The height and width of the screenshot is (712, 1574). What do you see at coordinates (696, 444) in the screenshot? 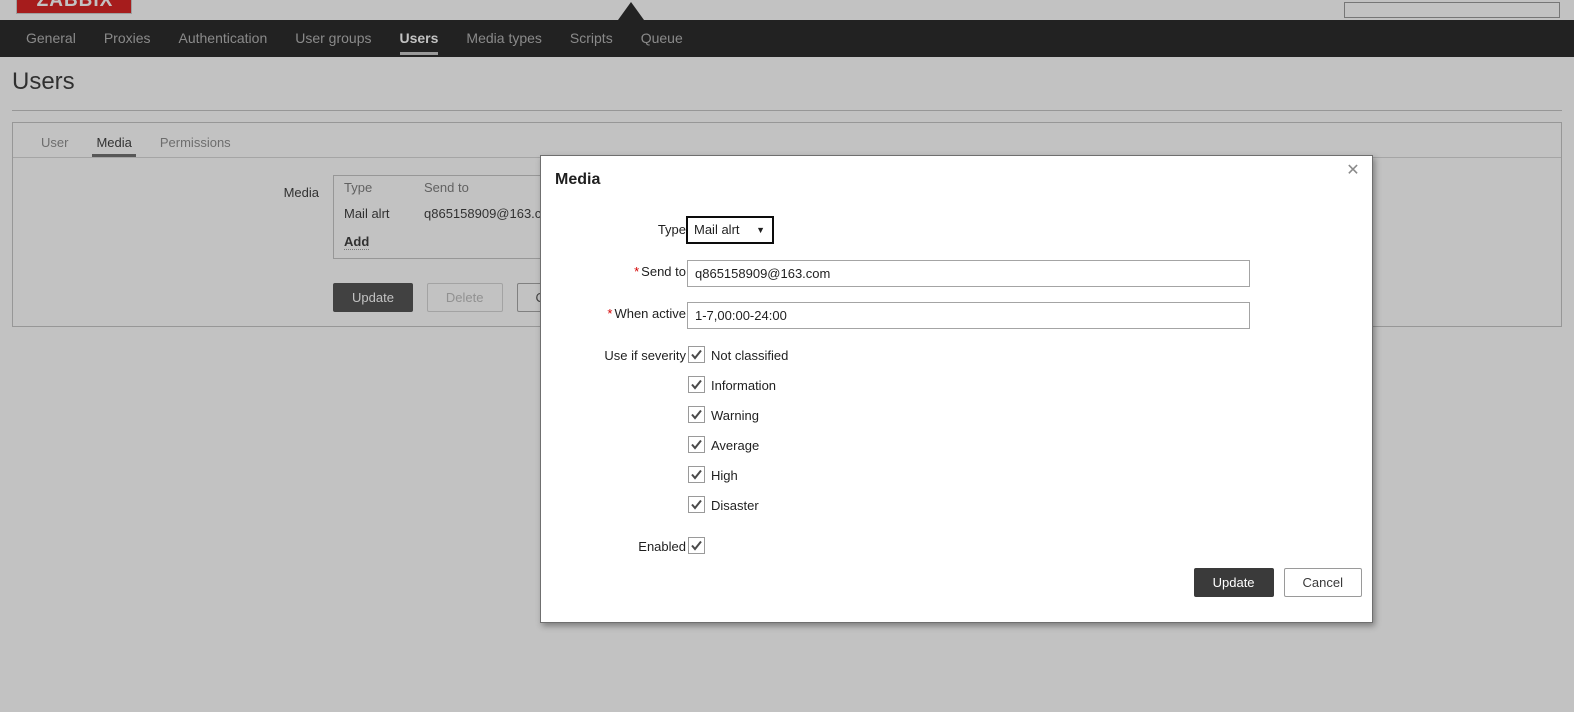
I see `severity-checkbox-average` at bounding box center [696, 444].